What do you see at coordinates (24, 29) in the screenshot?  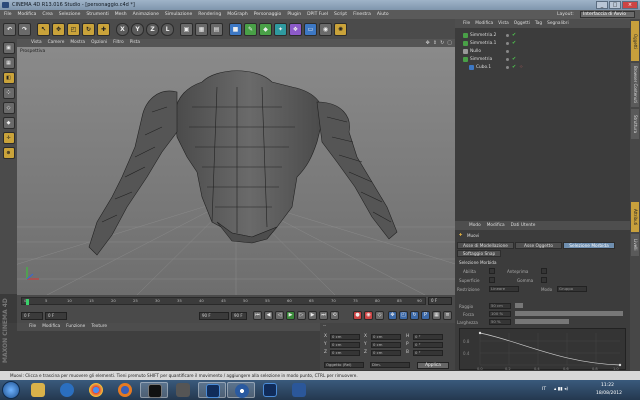 I see `redo-button: ↷` at bounding box center [24, 29].